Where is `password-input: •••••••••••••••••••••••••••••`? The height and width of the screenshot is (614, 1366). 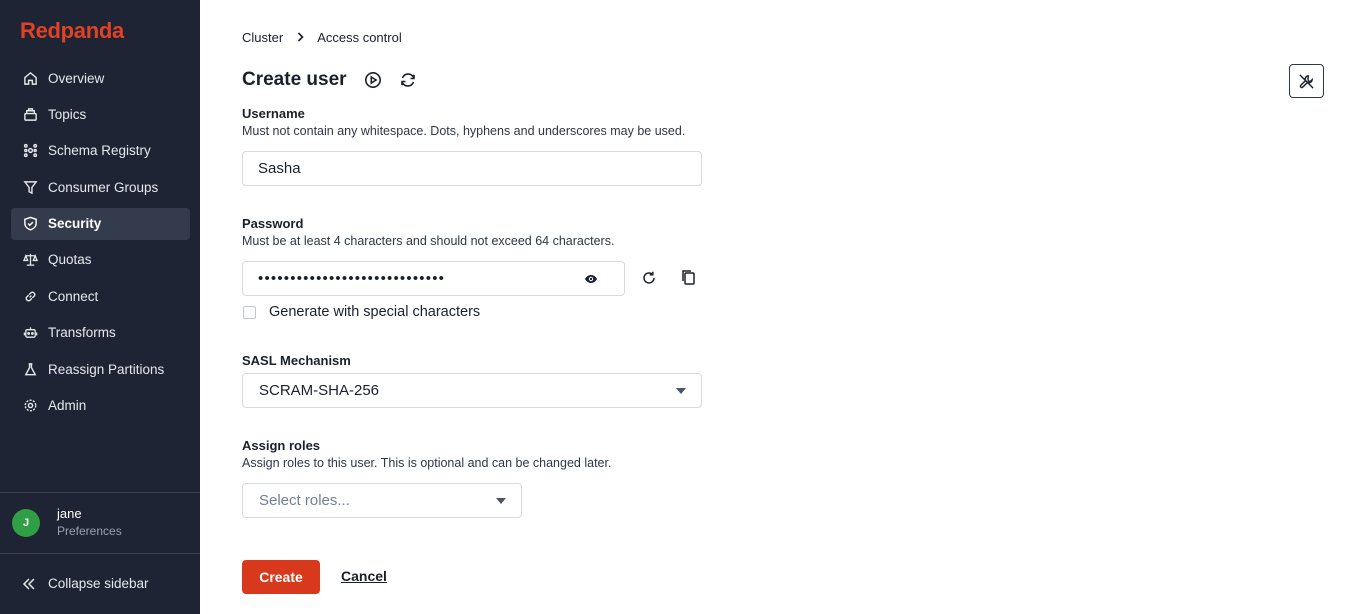
password-input: ••••••••••••••••••••••••••••• is located at coordinates (433, 278).